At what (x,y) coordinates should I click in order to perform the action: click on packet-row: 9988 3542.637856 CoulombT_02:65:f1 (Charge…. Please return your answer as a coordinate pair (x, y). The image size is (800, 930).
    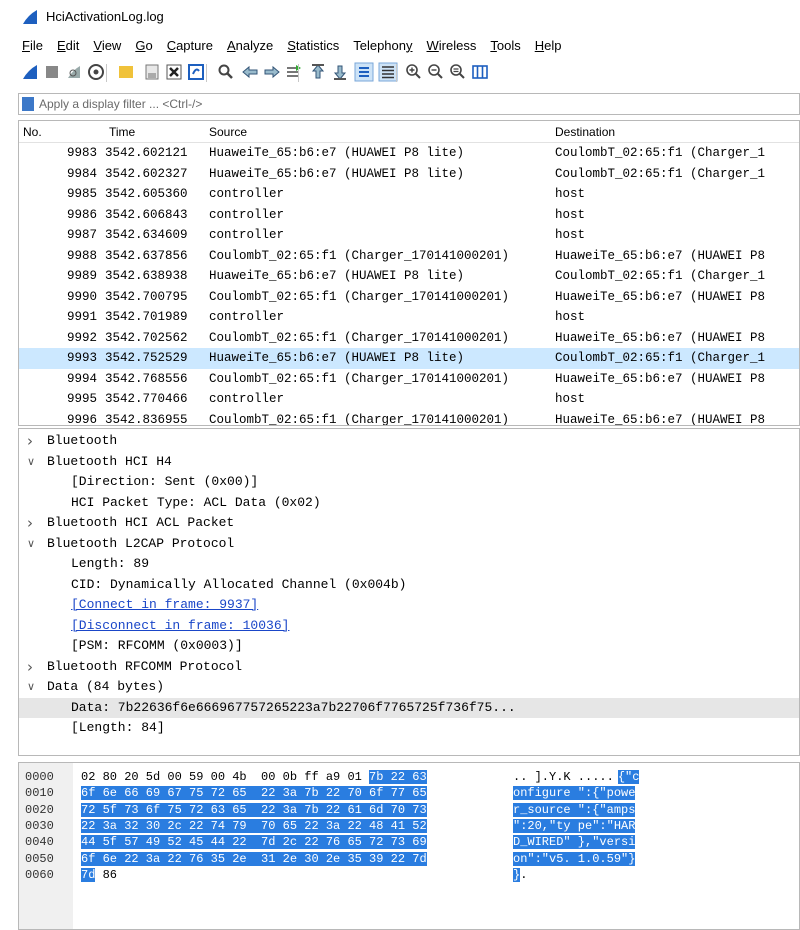
    Looking at the image, I should click on (409, 256).